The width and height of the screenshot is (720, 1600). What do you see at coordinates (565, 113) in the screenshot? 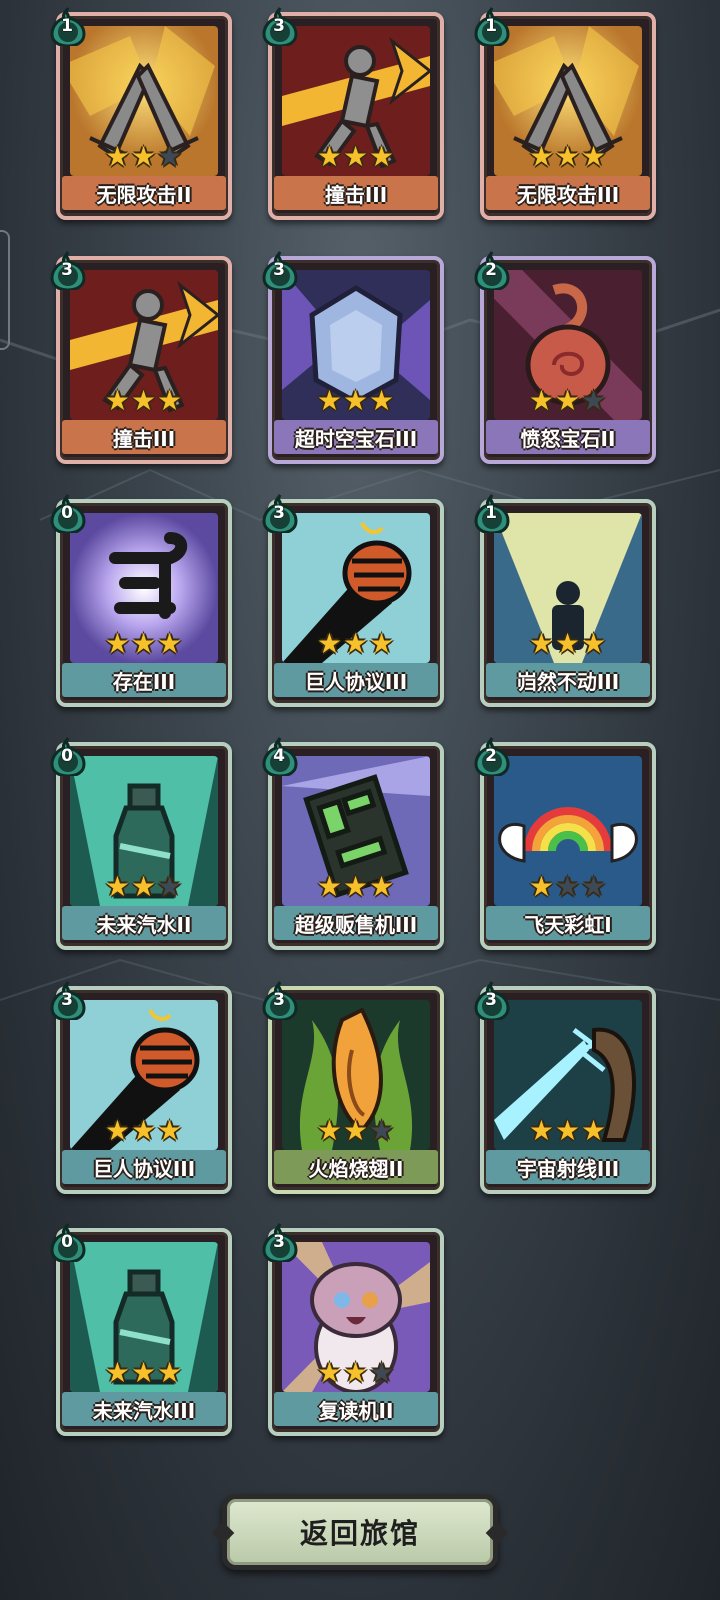
I see `skill-card: ★★★ 无限攻击III 1` at bounding box center [565, 113].